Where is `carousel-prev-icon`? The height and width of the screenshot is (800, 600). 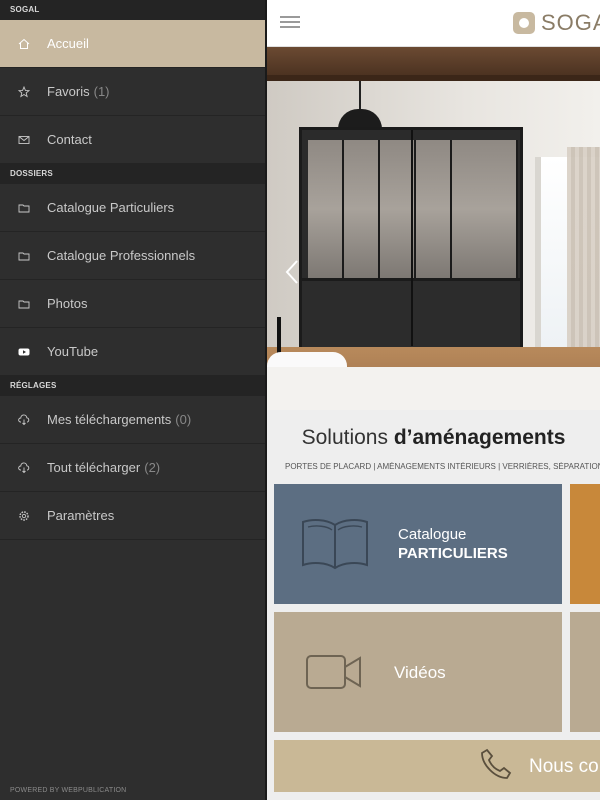
carousel-prev-icon is located at coordinates (292, 272).